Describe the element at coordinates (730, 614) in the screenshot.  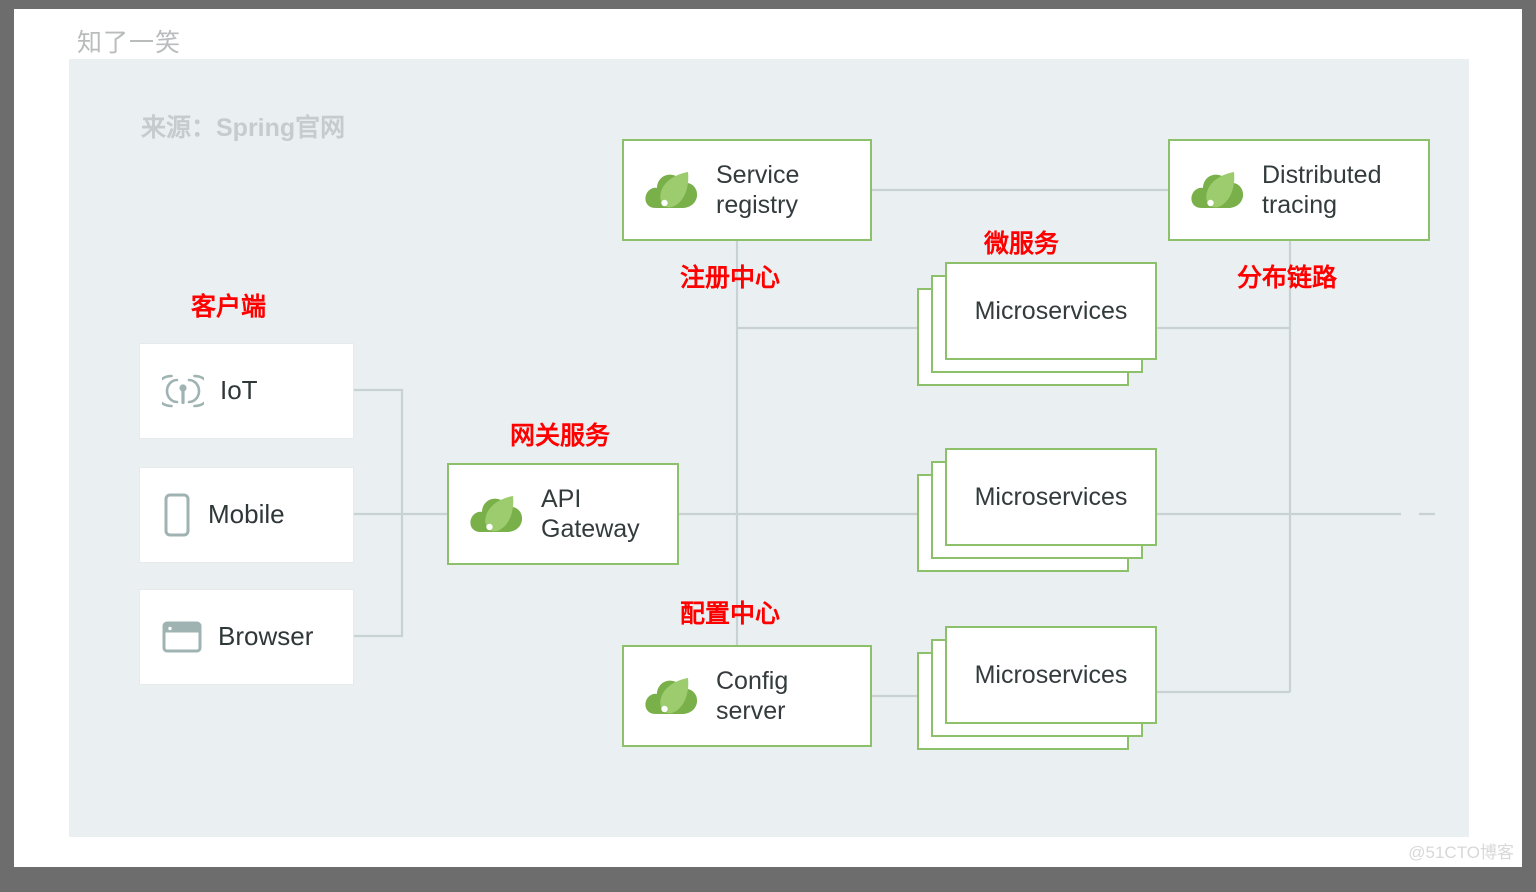
I see `annotation-config-center: 配置中心` at that location.